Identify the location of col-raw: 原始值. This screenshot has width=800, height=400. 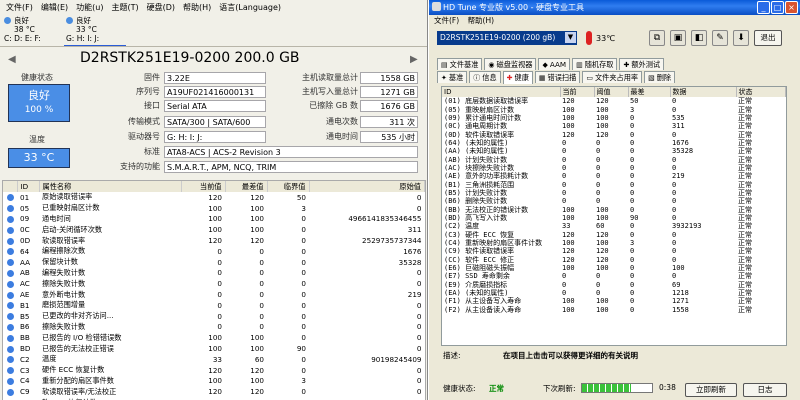
(367, 186).